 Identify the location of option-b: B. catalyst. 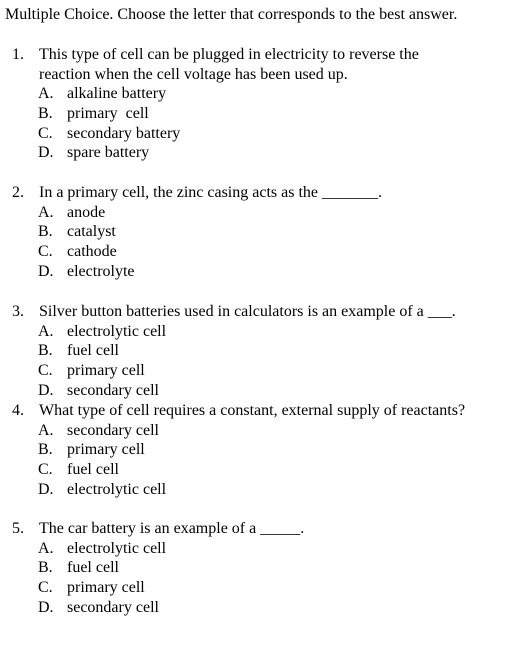
(253, 232).